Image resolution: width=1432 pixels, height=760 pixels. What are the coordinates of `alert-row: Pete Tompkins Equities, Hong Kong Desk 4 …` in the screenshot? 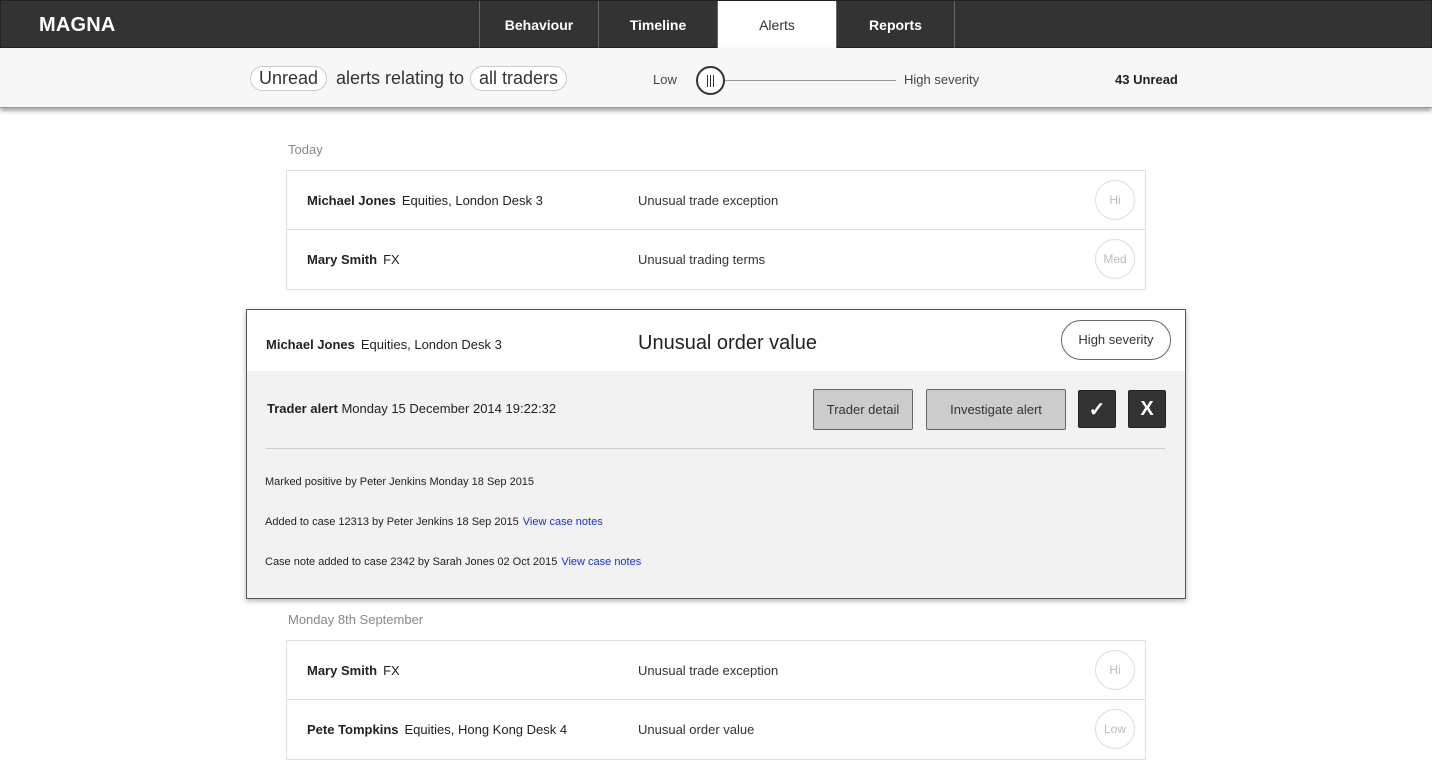 It's located at (716, 729).